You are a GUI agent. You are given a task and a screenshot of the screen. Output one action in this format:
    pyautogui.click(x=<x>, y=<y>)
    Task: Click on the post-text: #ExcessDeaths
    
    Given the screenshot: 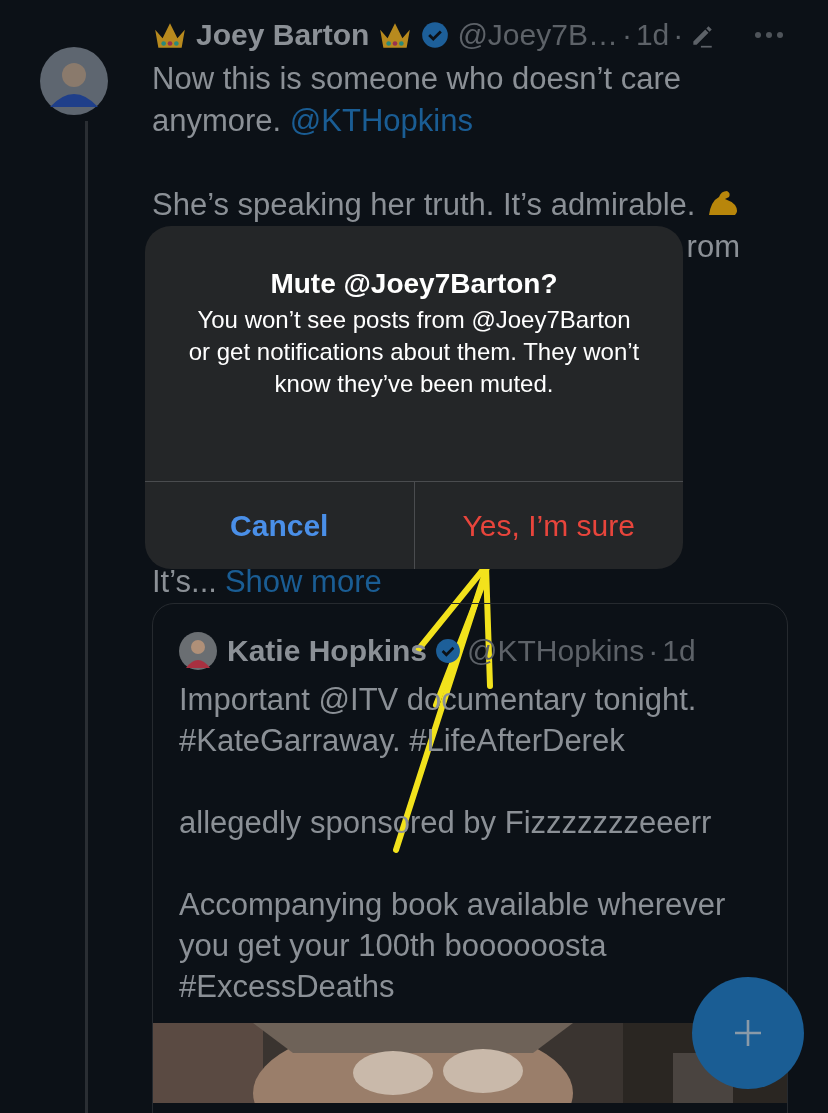 What is the action you would take?
    pyautogui.click(x=287, y=987)
    